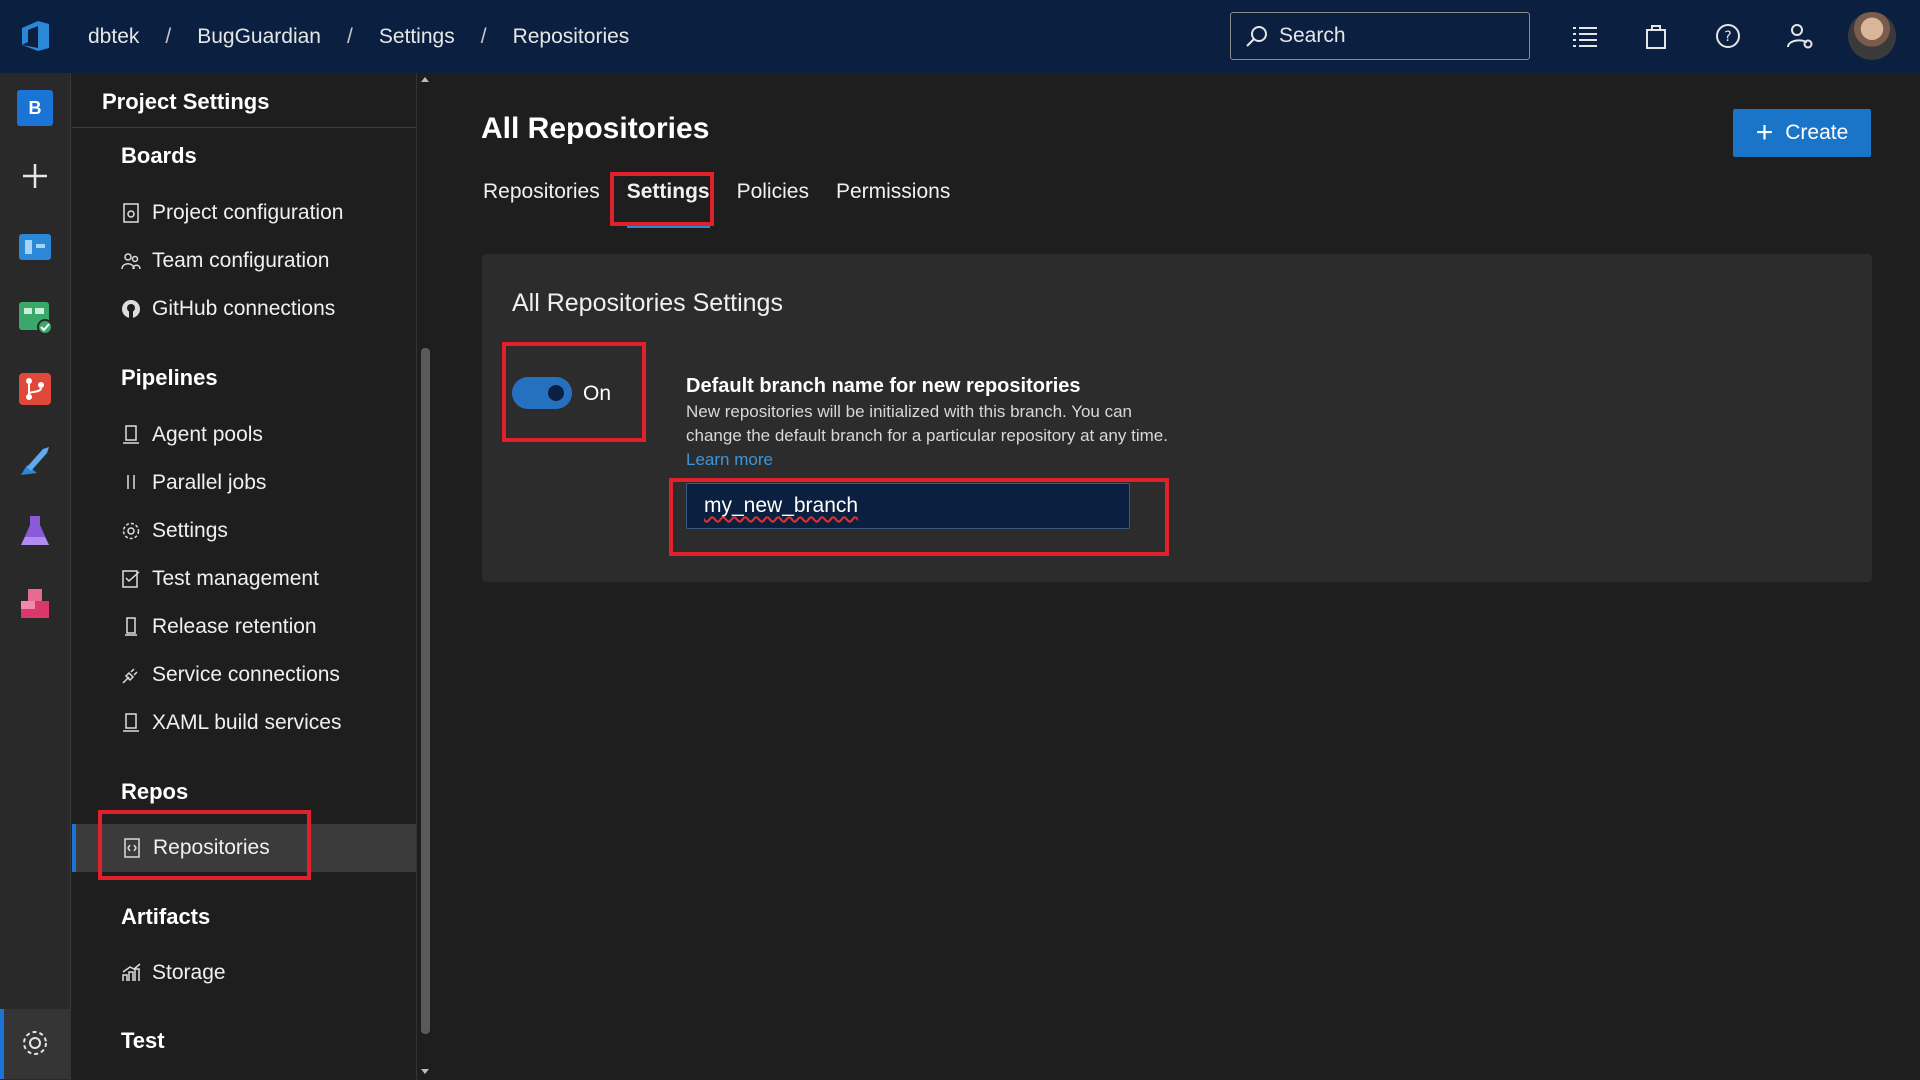  What do you see at coordinates (155, 791) in the screenshot?
I see `section-repos: Repos` at bounding box center [155, 791].